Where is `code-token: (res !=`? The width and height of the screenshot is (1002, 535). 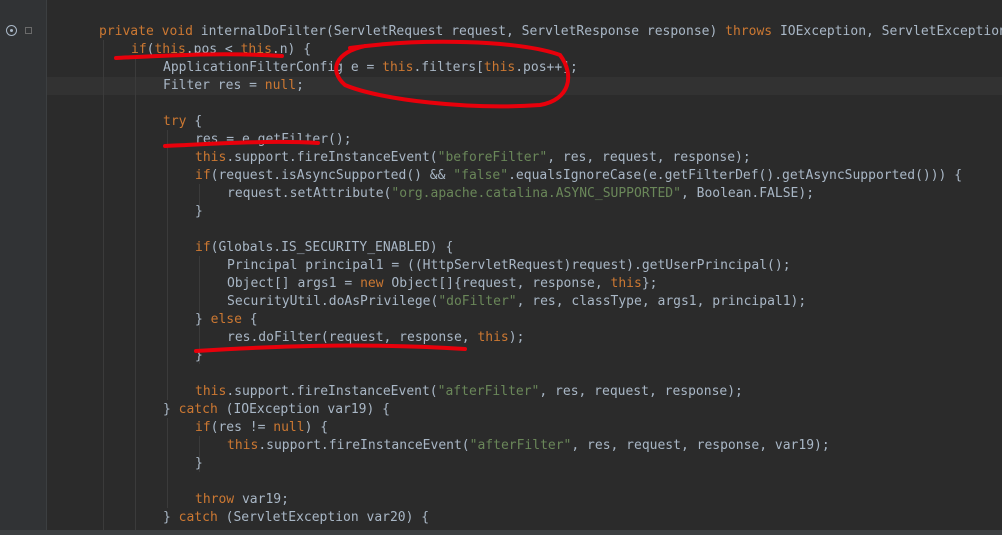
code-token: (res != is located at coordinates (242, 427).